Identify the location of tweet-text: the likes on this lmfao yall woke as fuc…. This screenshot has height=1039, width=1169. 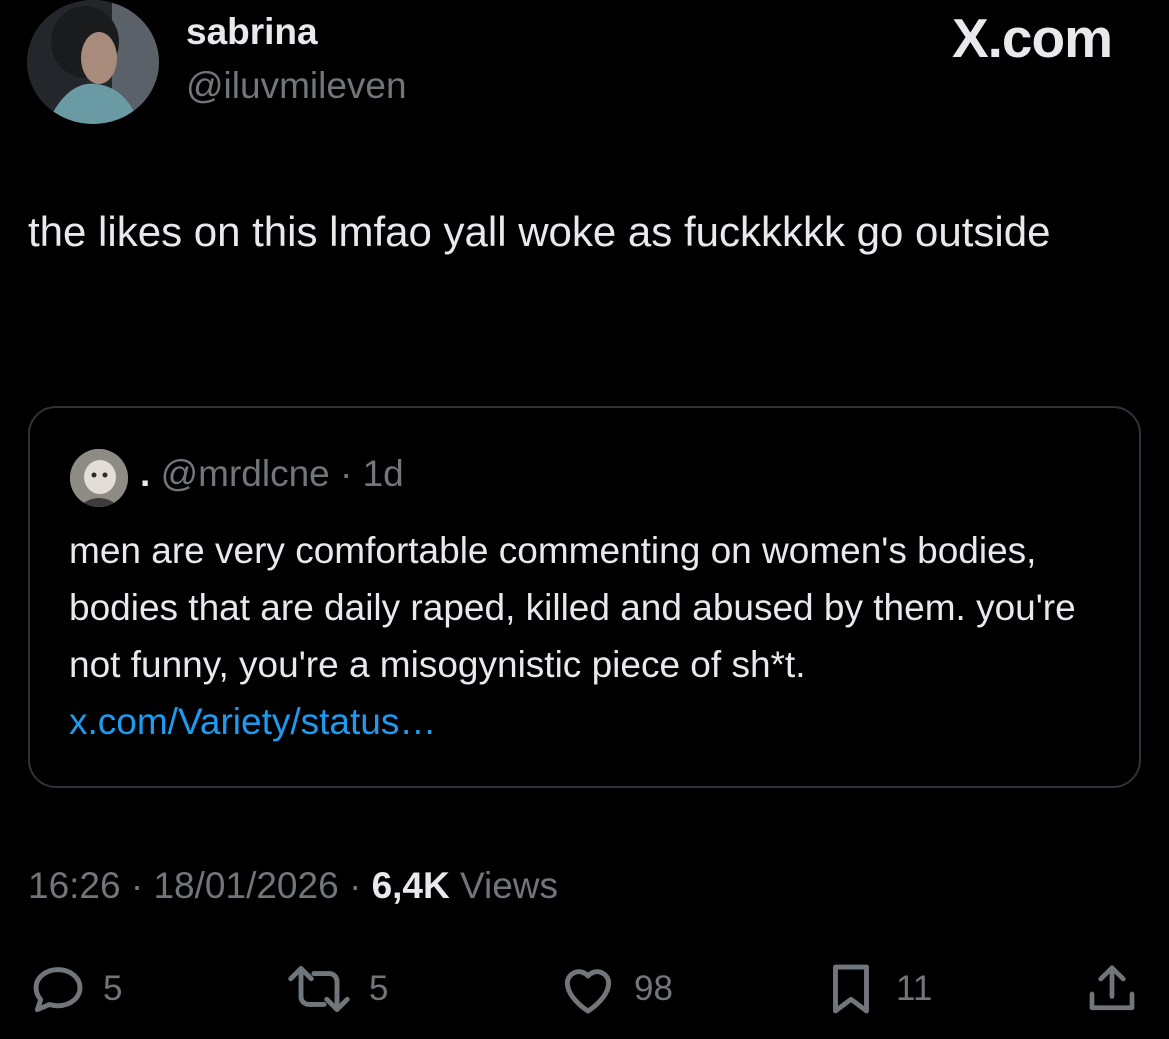
(539, 231).